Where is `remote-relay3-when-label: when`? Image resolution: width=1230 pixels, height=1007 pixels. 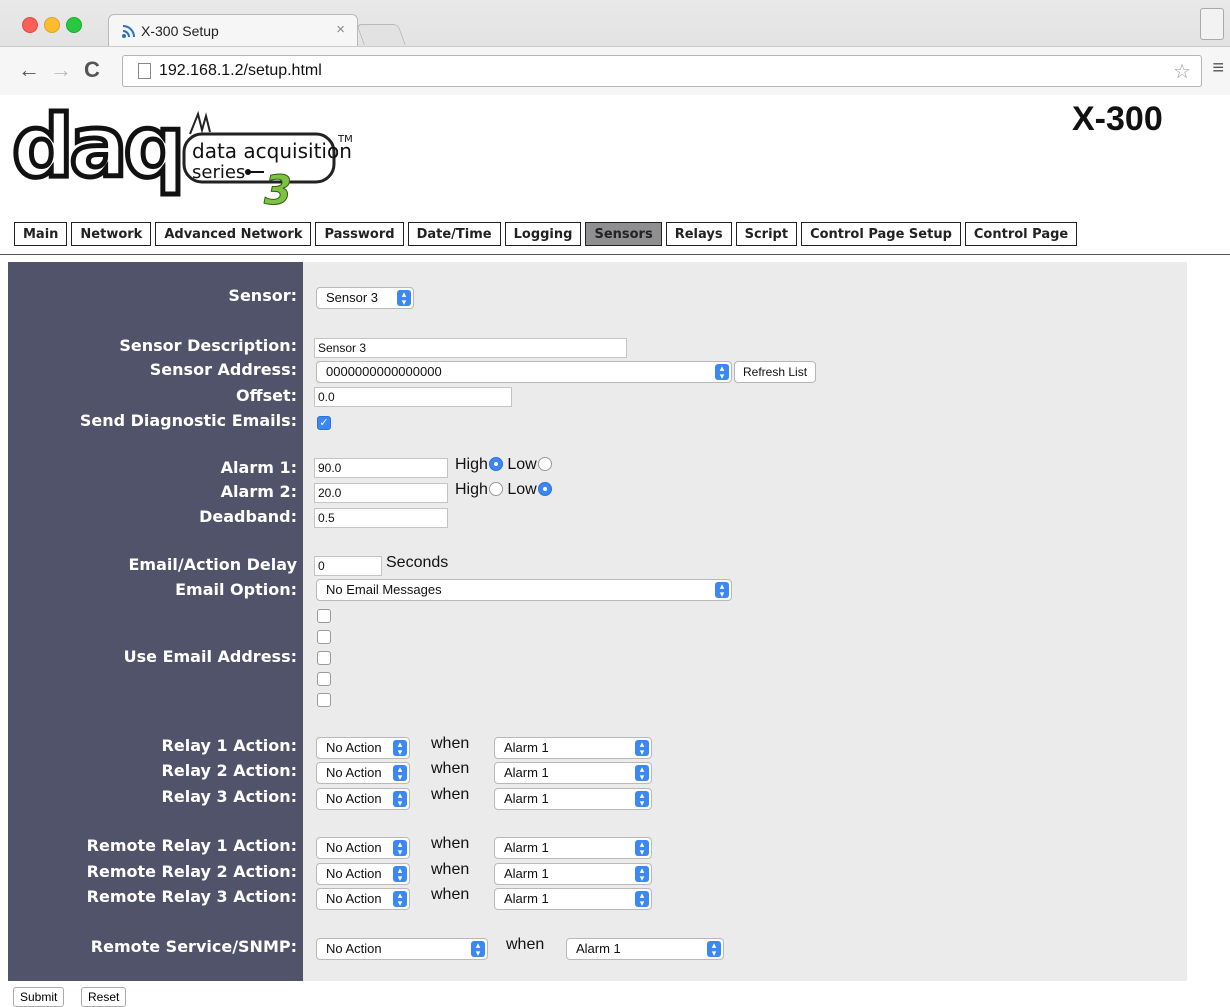
remote-relay3-when-label: when is located at coordinates (450, 894).